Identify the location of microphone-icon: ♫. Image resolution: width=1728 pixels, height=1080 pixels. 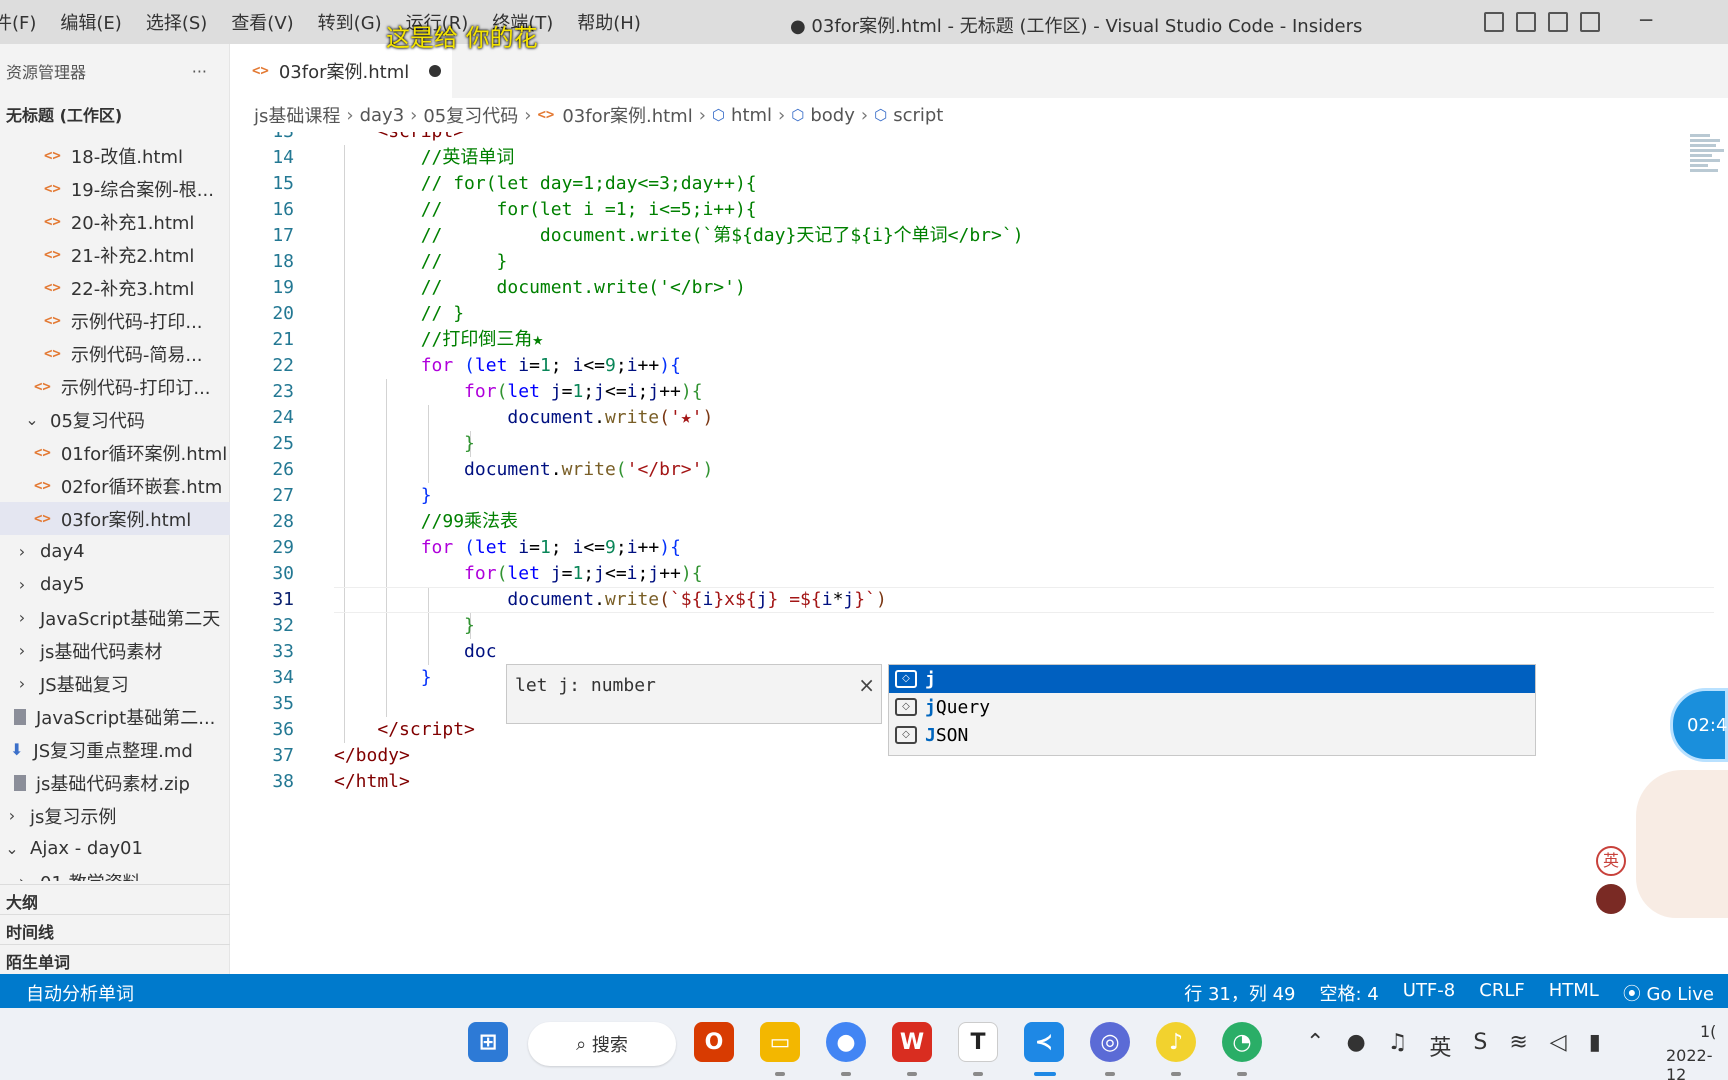
(1398, 1046).